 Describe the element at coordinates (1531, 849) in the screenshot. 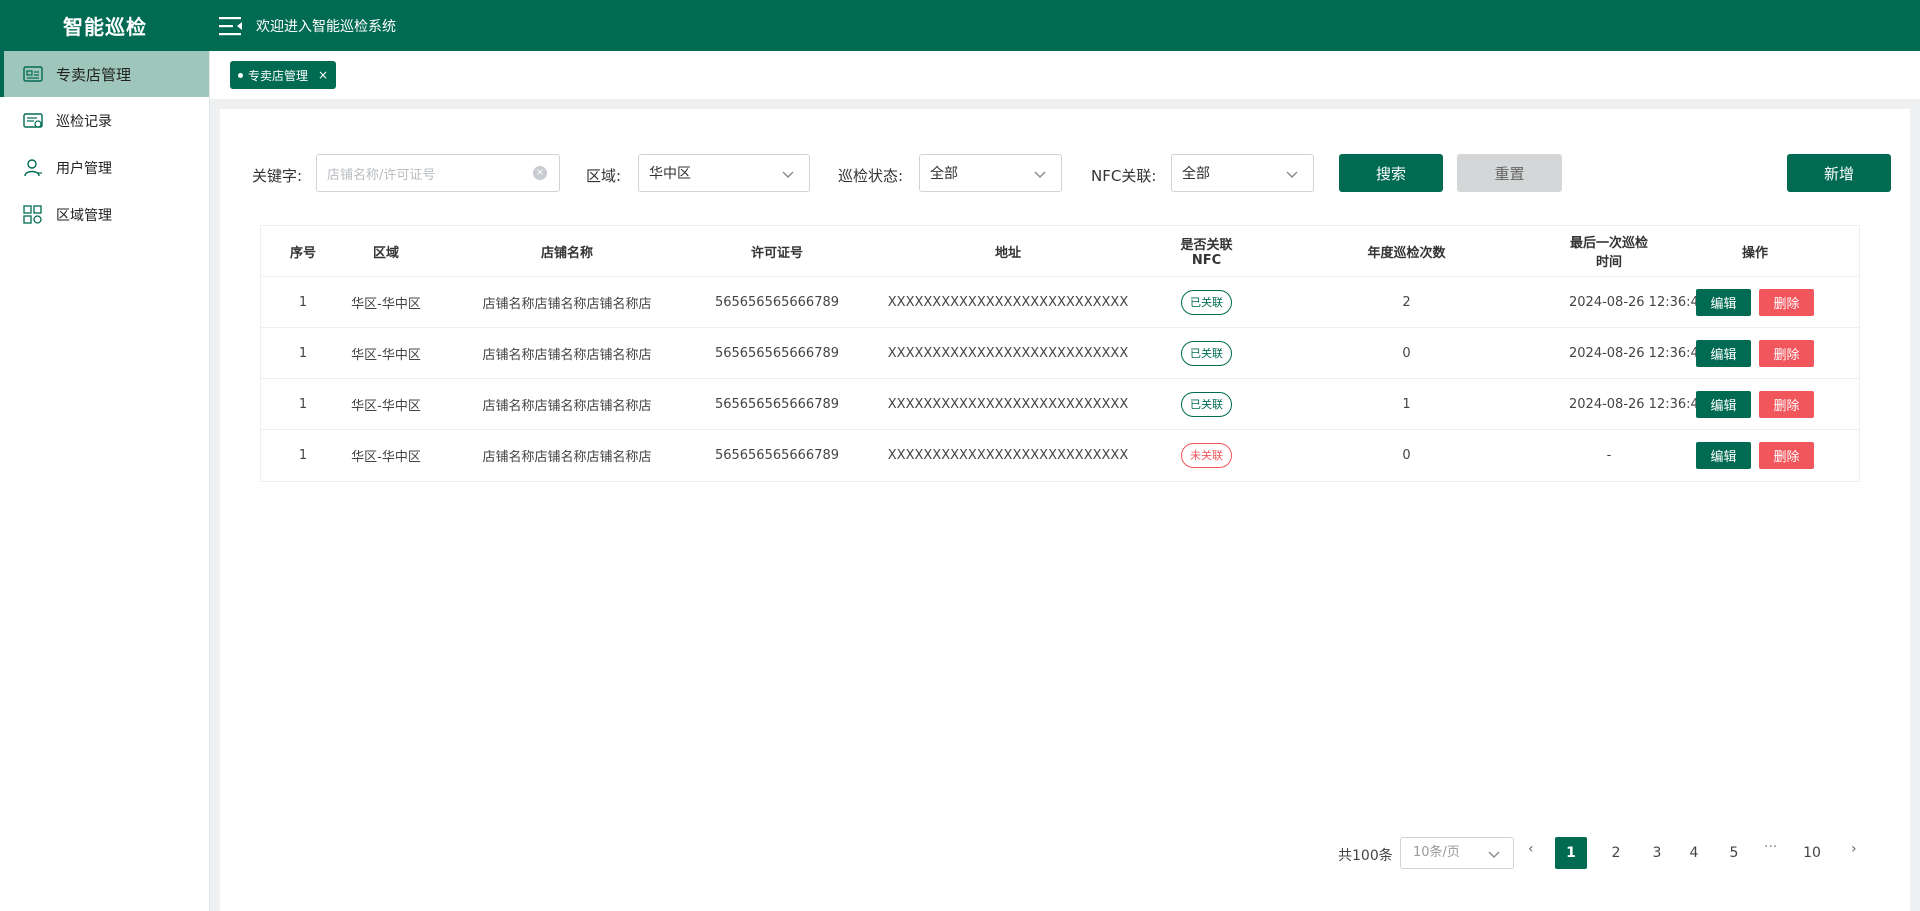

I see `prev-page-icon: ‹` at that location.